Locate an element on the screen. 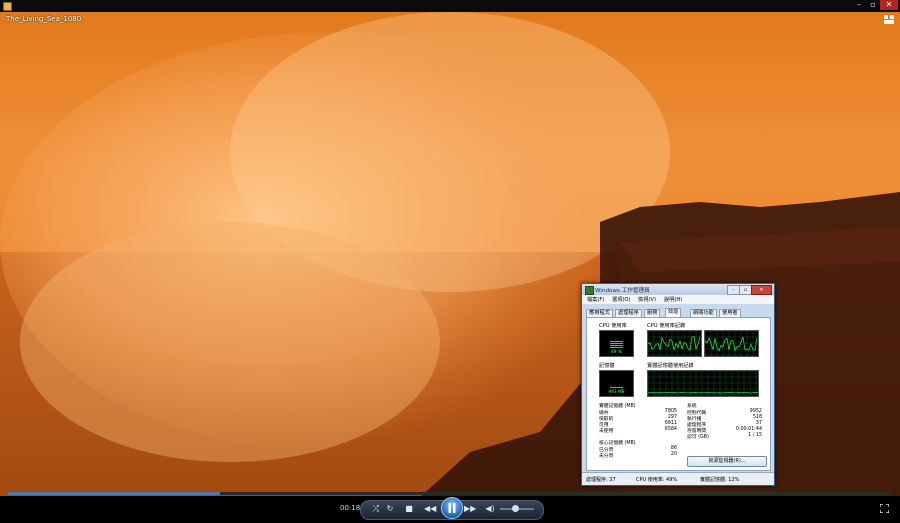 Image resolution: width=900 pixels, height=523 pixels. physical-memory-header: 實體記憶體 (MB) is located at coordinates (617, 406).